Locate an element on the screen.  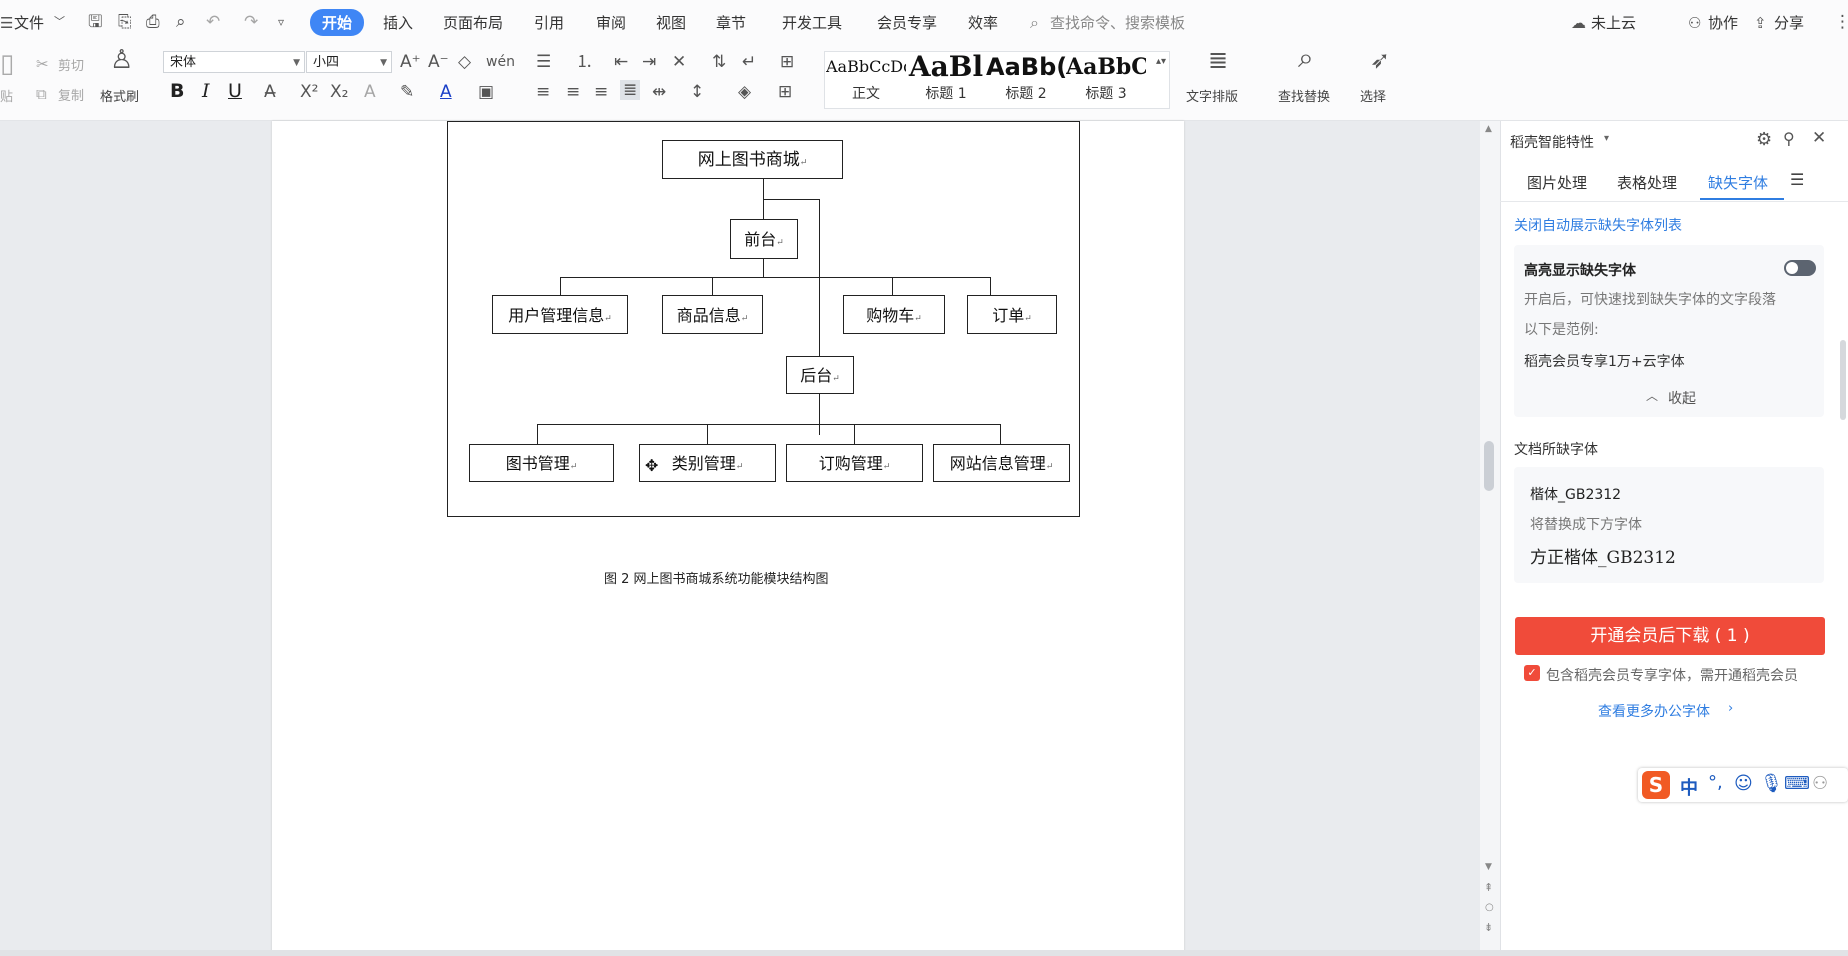
prev-page-icon: ⇞ is located at coordinates (1488, 887).